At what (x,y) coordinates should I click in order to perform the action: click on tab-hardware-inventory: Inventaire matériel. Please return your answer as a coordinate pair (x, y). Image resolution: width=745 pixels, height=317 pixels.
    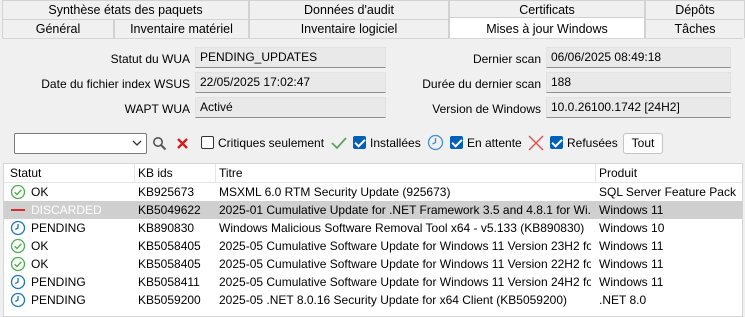
    Looking at the image, I should click on (181, 28).